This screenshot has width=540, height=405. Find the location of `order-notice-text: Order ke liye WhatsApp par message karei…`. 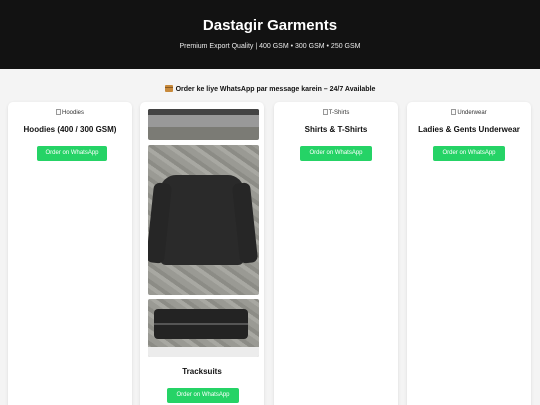

order-notice-text: Order ke liye WhatsApp par message karei… is located at coordinates (275, 89).